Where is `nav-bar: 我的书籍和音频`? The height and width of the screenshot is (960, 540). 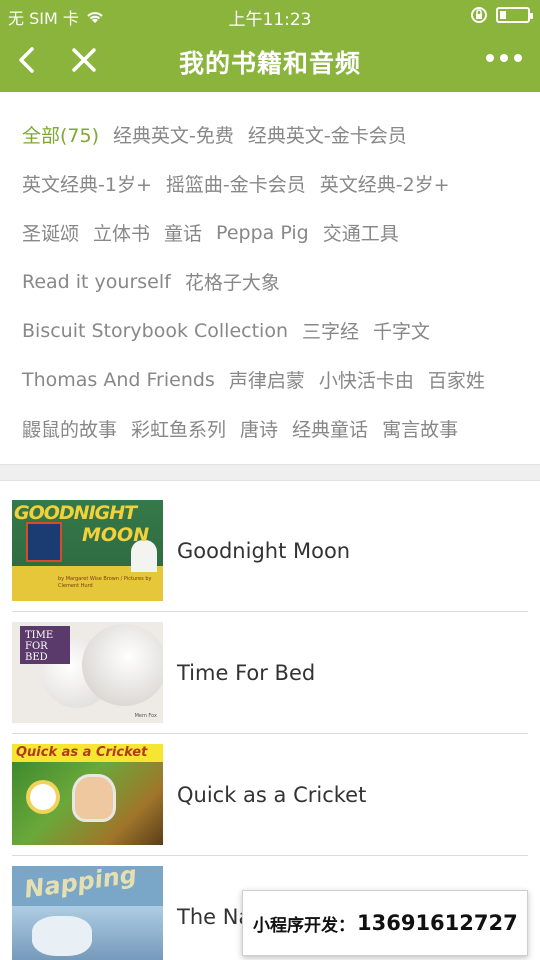
nav-bar: 我的书籍和音频 is located at coordinates (270, 61).